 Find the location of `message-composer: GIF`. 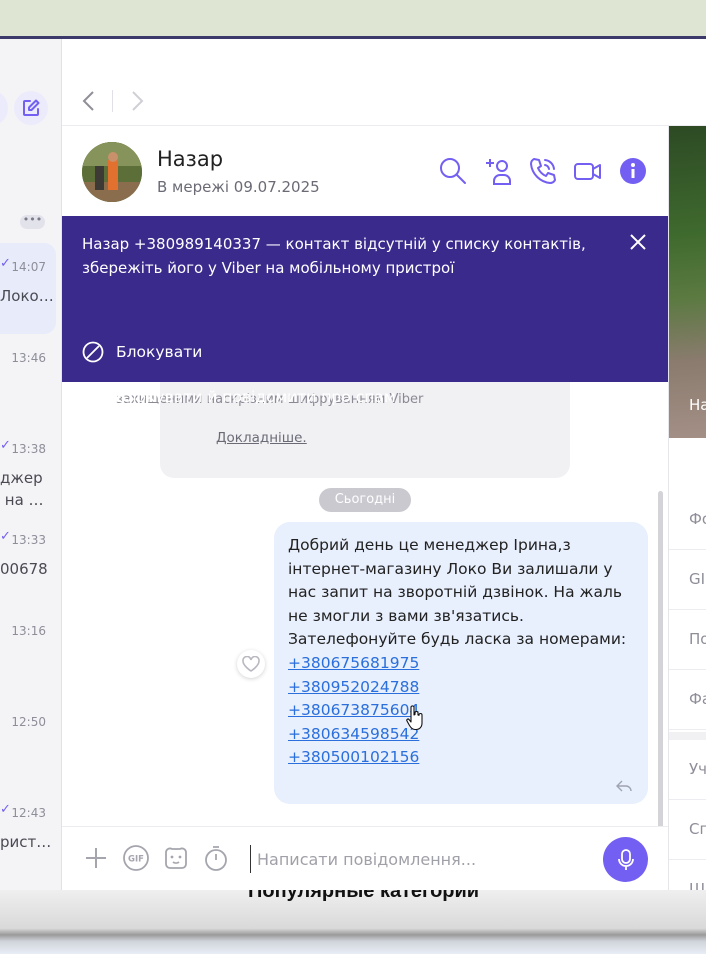

message-composer: GIF is located at coordinates (365, 858).